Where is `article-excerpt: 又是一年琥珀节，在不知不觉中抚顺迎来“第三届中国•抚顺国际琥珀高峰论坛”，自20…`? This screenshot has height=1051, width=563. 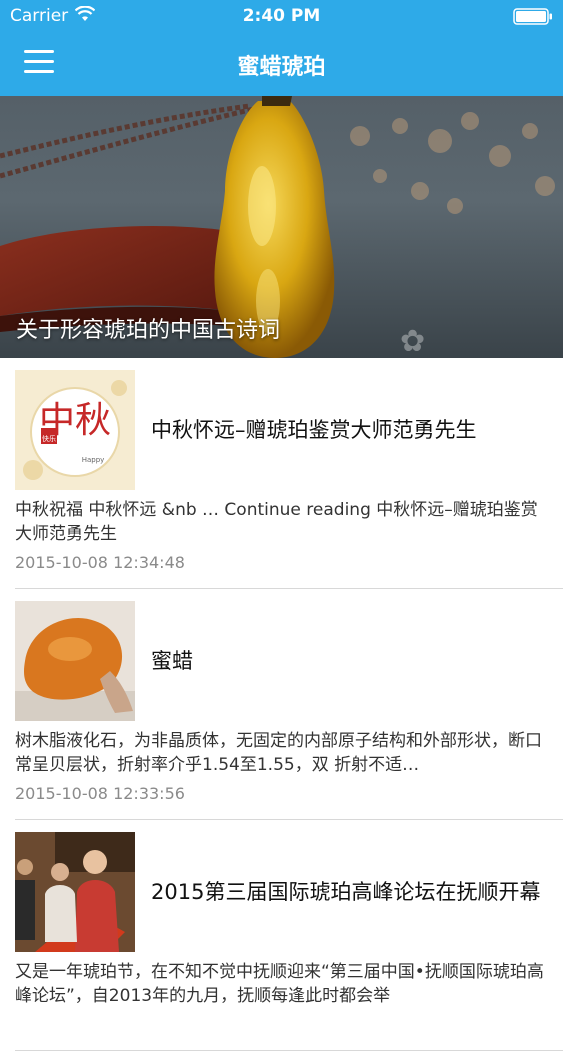 article-excerpt: 又是一年琥珀节，在不知不觉中抚顺迎来“第三届中国•抚顺国际琥珀高峰论坛”，自20… is located at coordinates (279, 984).